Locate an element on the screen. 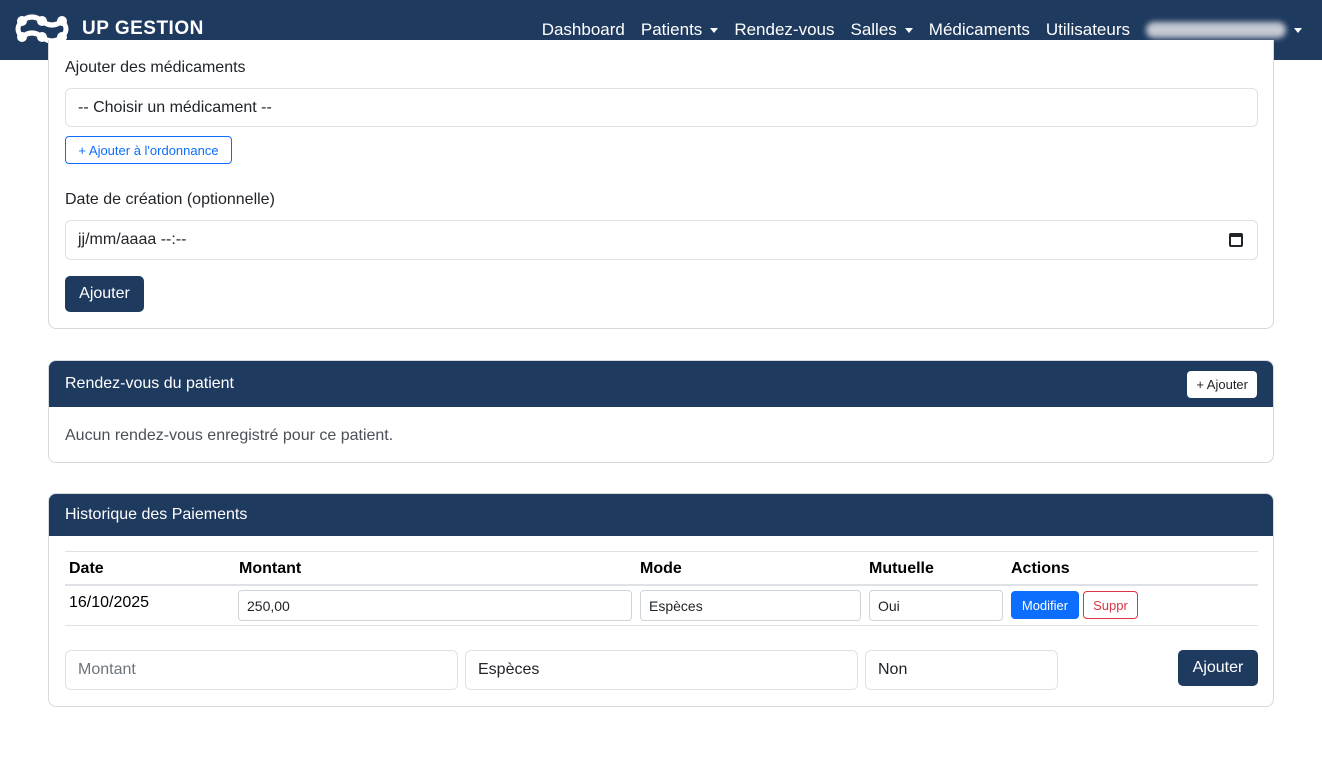  date-placeholder: jj/mm/aaaa --:-- is located at coordinates (132, 239).